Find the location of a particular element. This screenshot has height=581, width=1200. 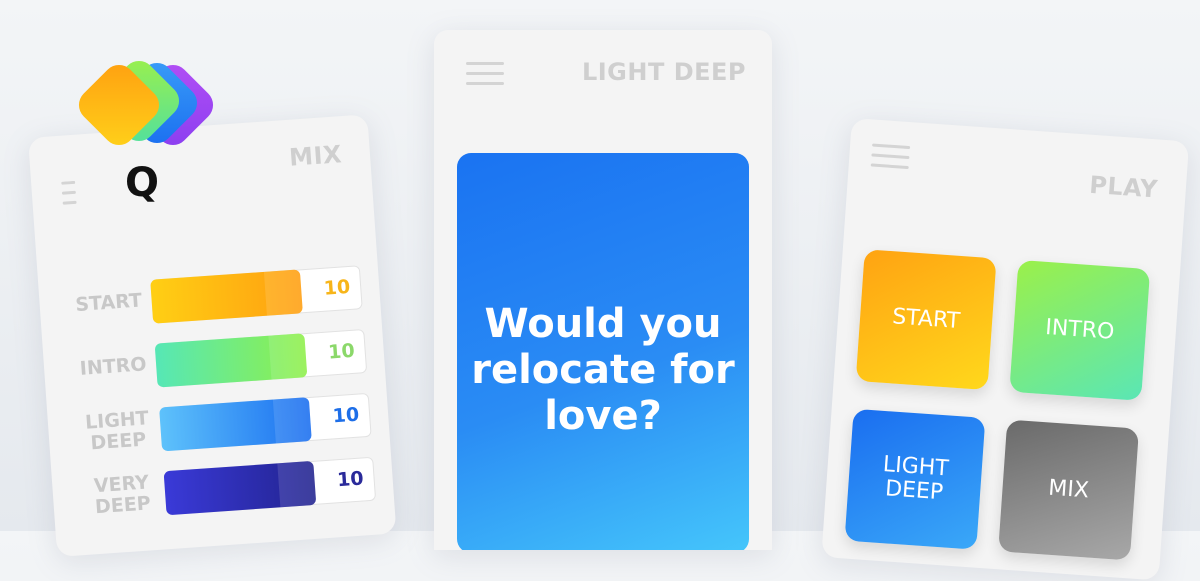

tile-label: MIX is located at coordinates (1068, 489).